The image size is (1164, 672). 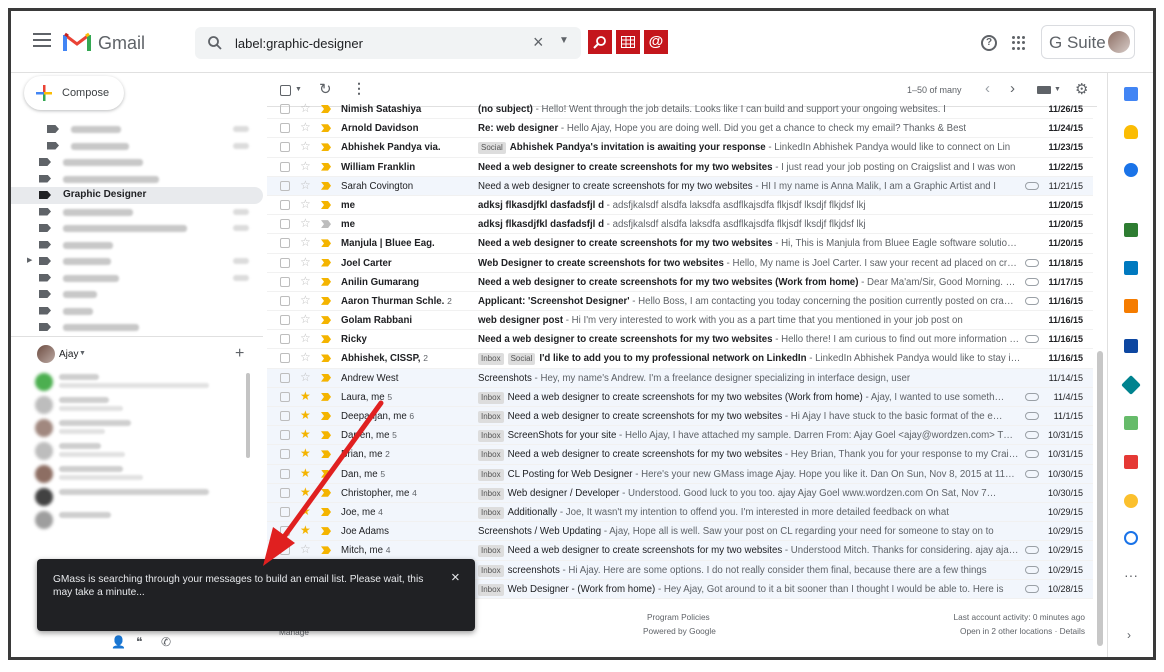 I want to click on calendar-icon, so click(x=1131, y=94).